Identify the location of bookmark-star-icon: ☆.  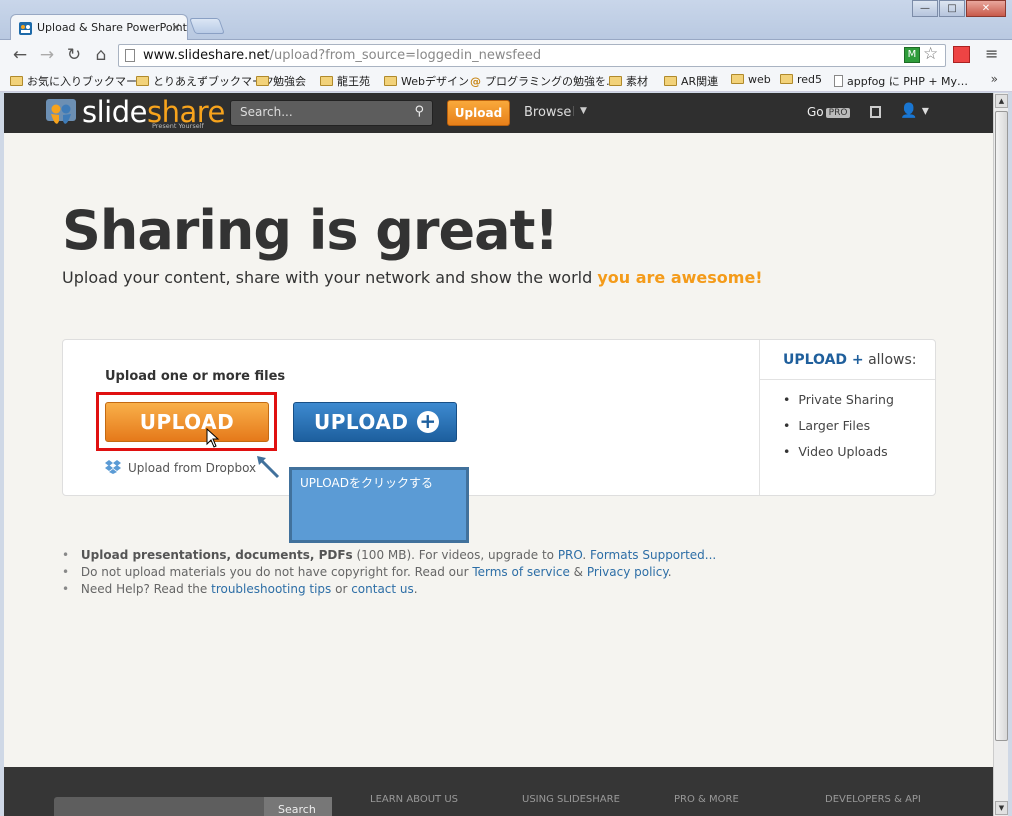
(930, 54).